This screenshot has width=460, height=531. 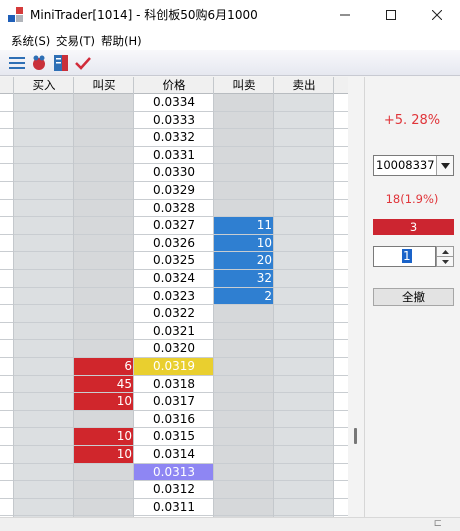 I want to click on minimize-button, so click(x=345, y=15).